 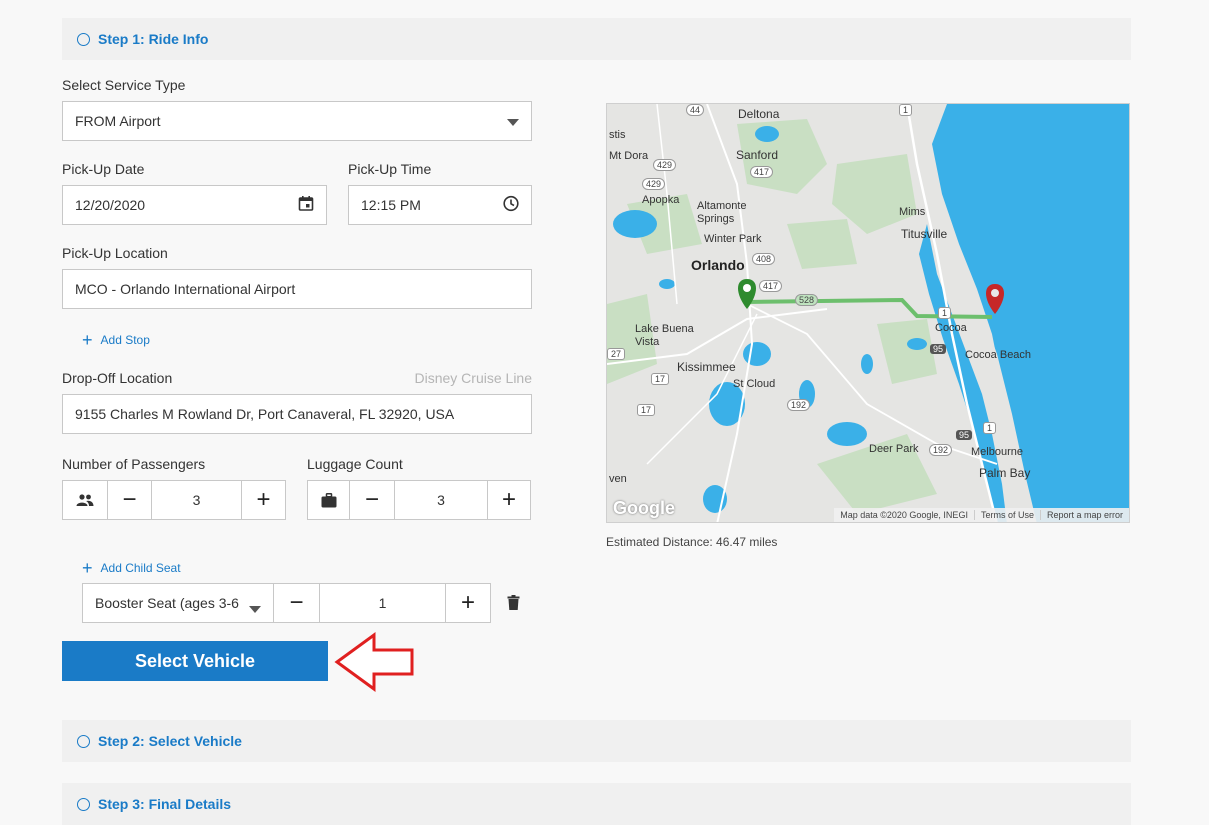 I want to click on add-stop-label: Add Stop, so click(x=125, y=340).